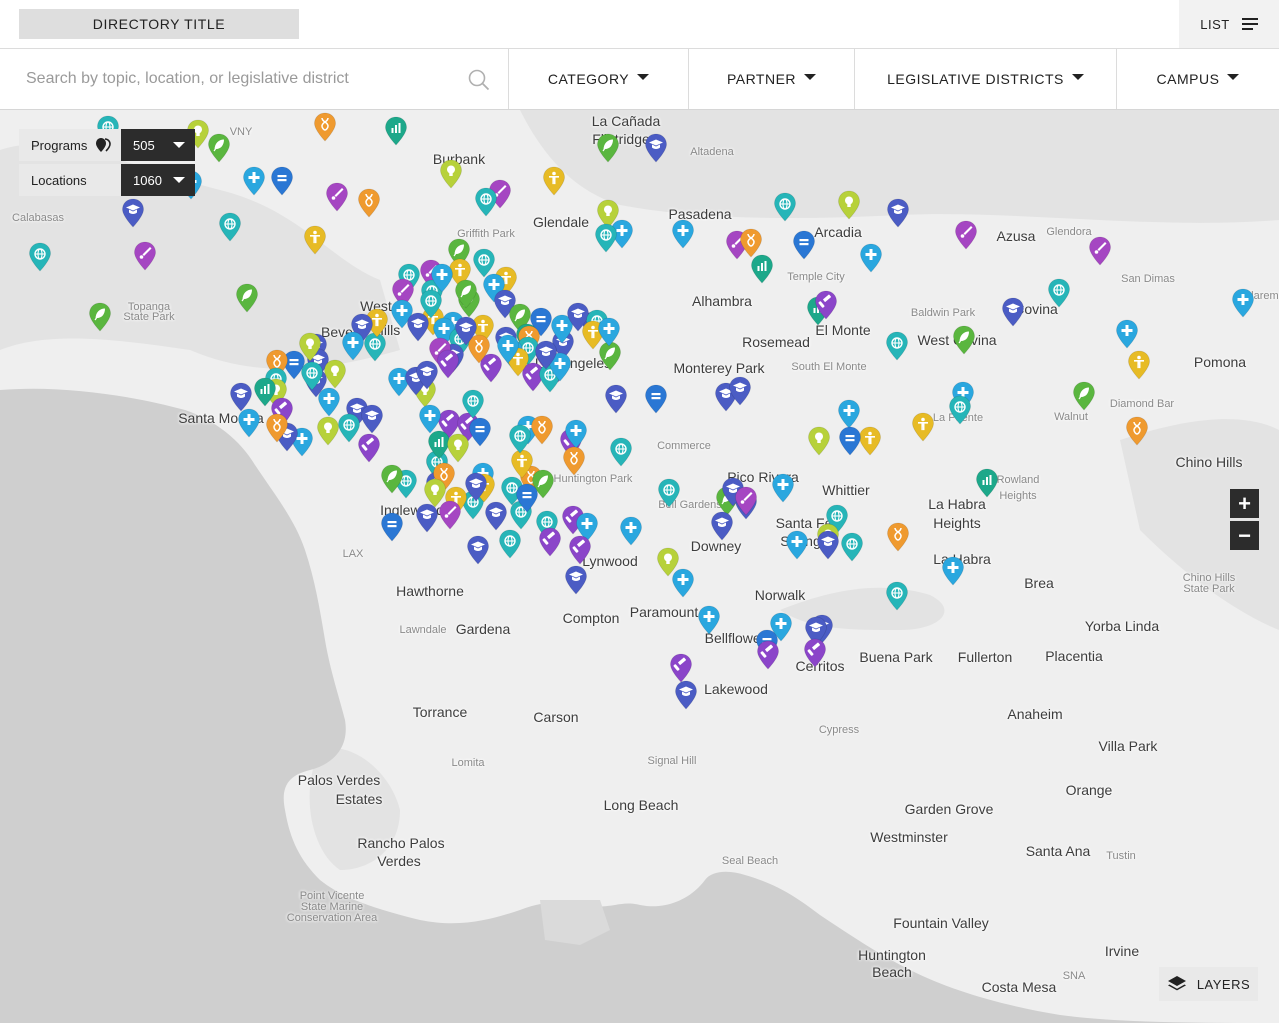 The image size is (1279, 1023). What do you see at coordinates (230, 79) in the screenshot?
I see `search-input` at bounding box center [230, 79].